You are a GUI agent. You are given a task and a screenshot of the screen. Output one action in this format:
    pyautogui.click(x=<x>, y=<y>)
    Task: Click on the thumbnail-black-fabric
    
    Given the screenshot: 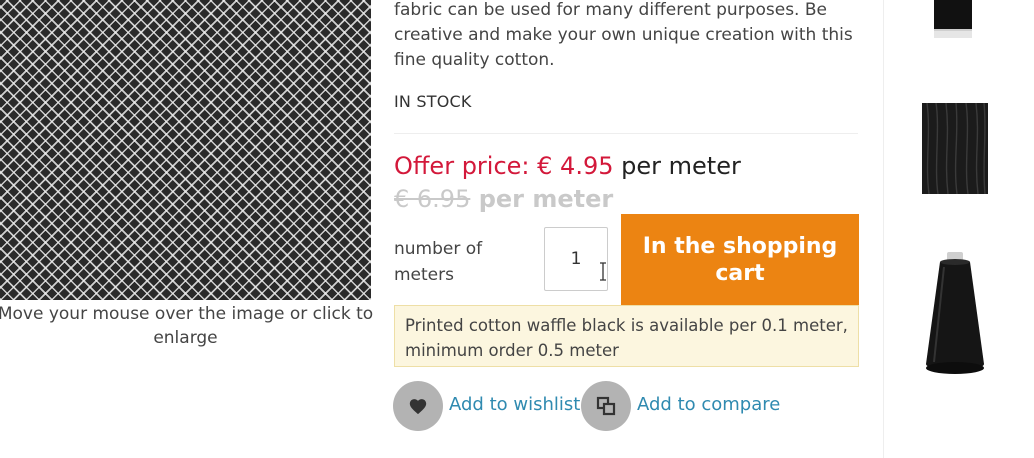 What is the action you would take?
    pyautogui.click(x=955, y=148)
    